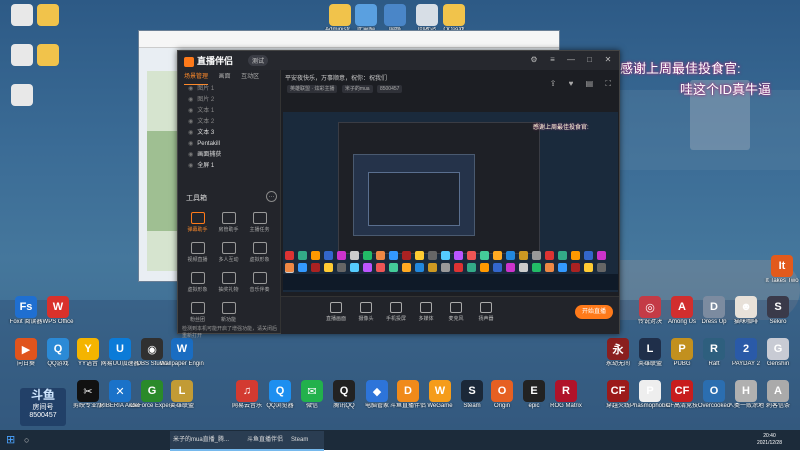  I want to click on desktop-icon-left-0-icon: Fs, so click(26, 307).